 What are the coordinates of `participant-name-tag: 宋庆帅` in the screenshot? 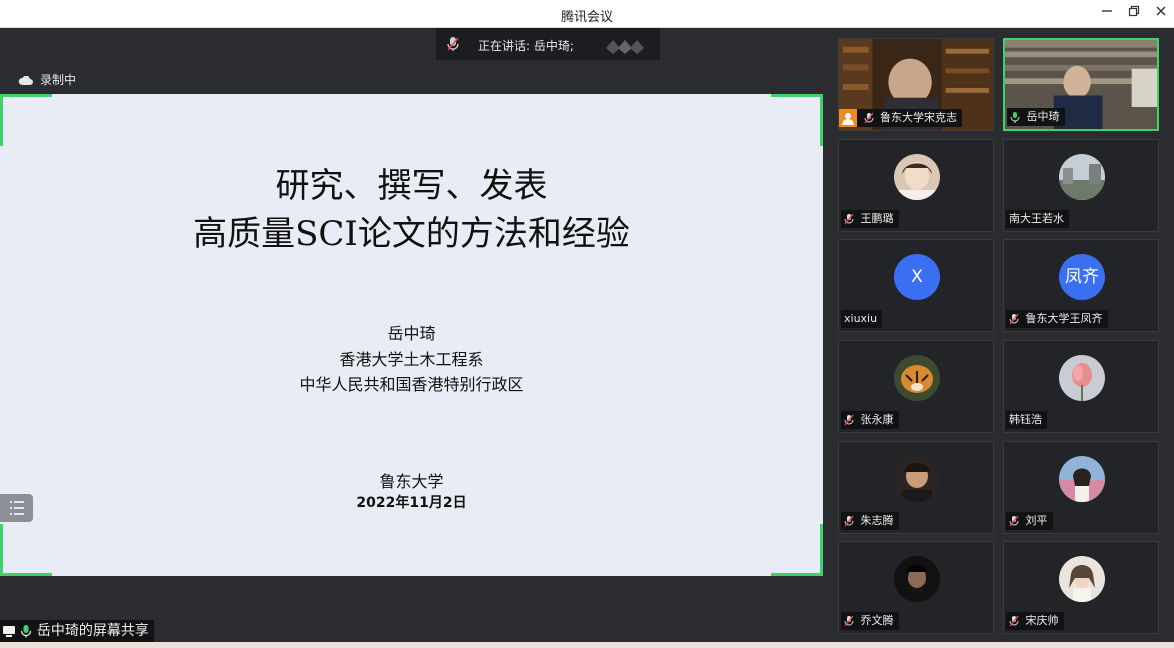 It's located at (1035, 621).